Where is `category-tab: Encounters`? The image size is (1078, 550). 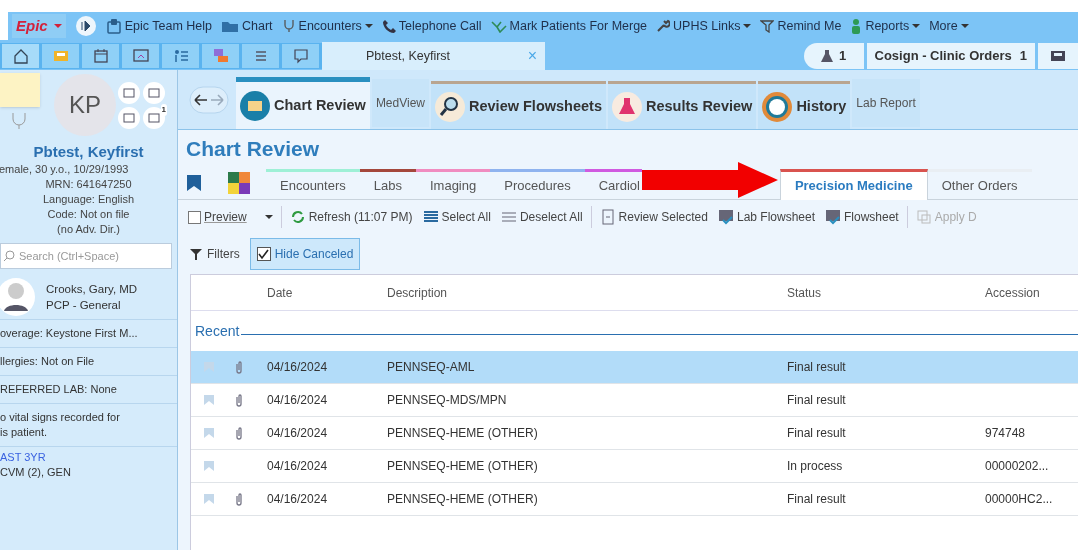 category-tab: Encounters is located at coordinates (313, 184).